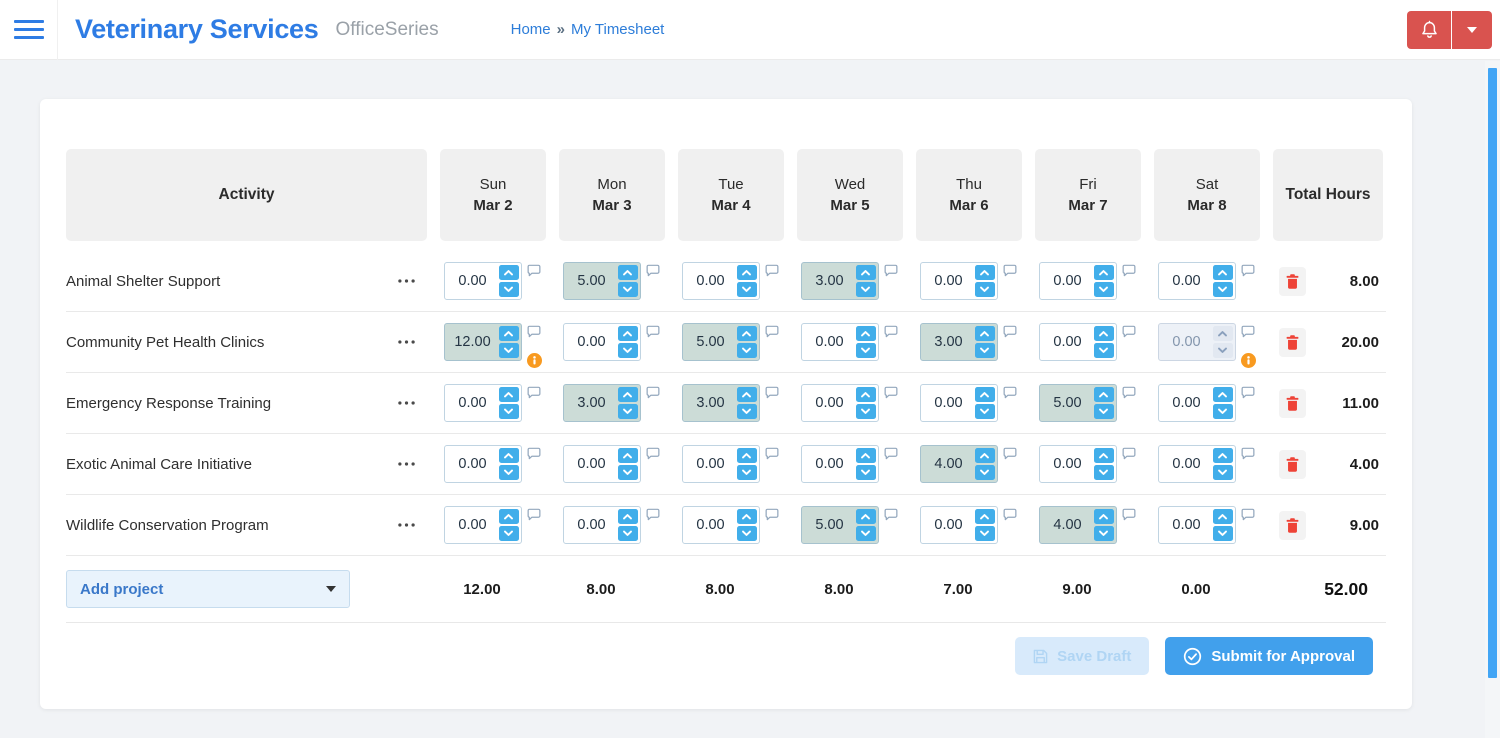  Describe the element at coordinates (531, 29) in the screenshot. I see `breadcrumb-home-link: Home` at that location.